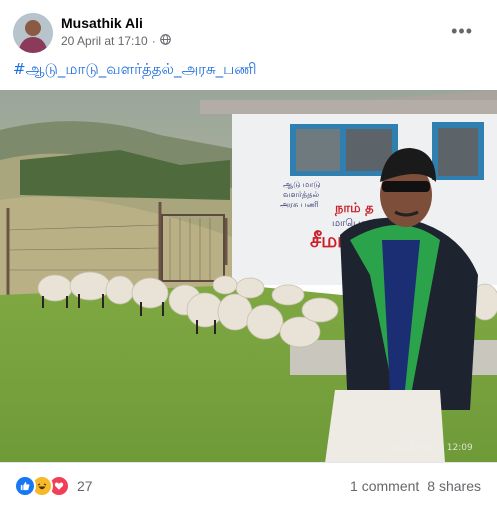 This screenshot has width=497, height=507. Describe the element at coordinates (432, 448) in the screenshot. I see `photo-timestamp-watermark: 2021/04/19 12:09` at that location.